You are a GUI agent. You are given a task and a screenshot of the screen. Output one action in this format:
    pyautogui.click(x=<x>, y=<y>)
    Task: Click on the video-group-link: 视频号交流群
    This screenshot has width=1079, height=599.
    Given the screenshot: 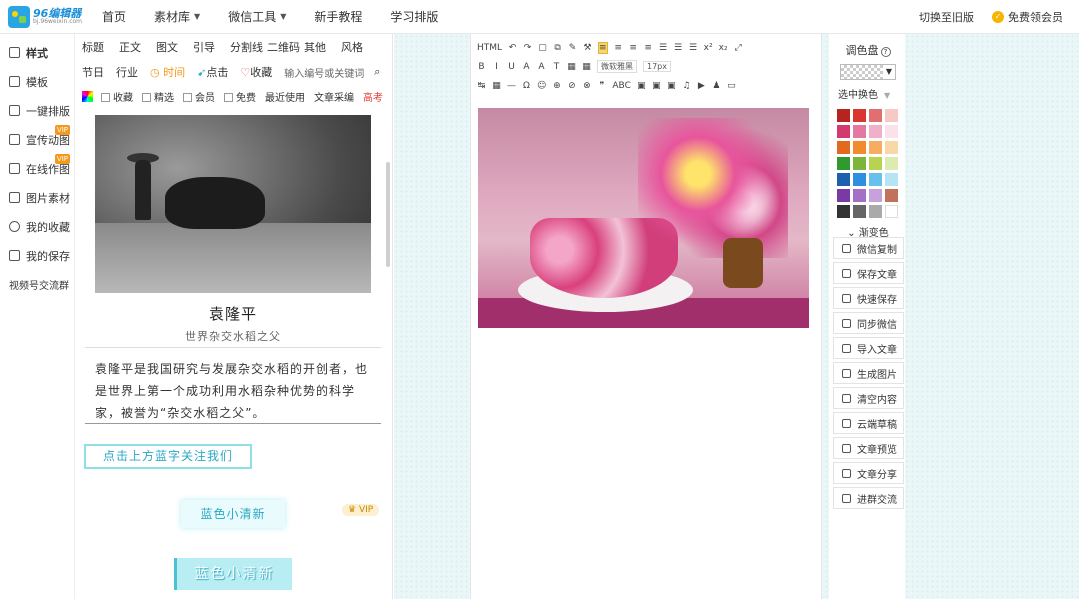 What is the action you would take?
    pyautogui.click(x=37, y=284)
    